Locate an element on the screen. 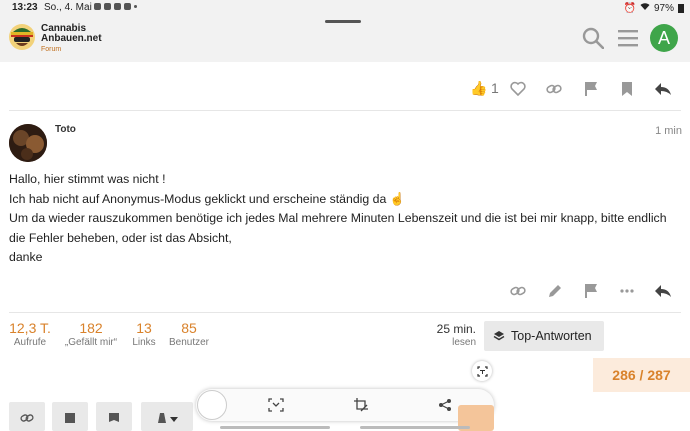 The width and height of the screenshot is (690, 431). stat-links-value: 13 is located at coordinates (144, 328).